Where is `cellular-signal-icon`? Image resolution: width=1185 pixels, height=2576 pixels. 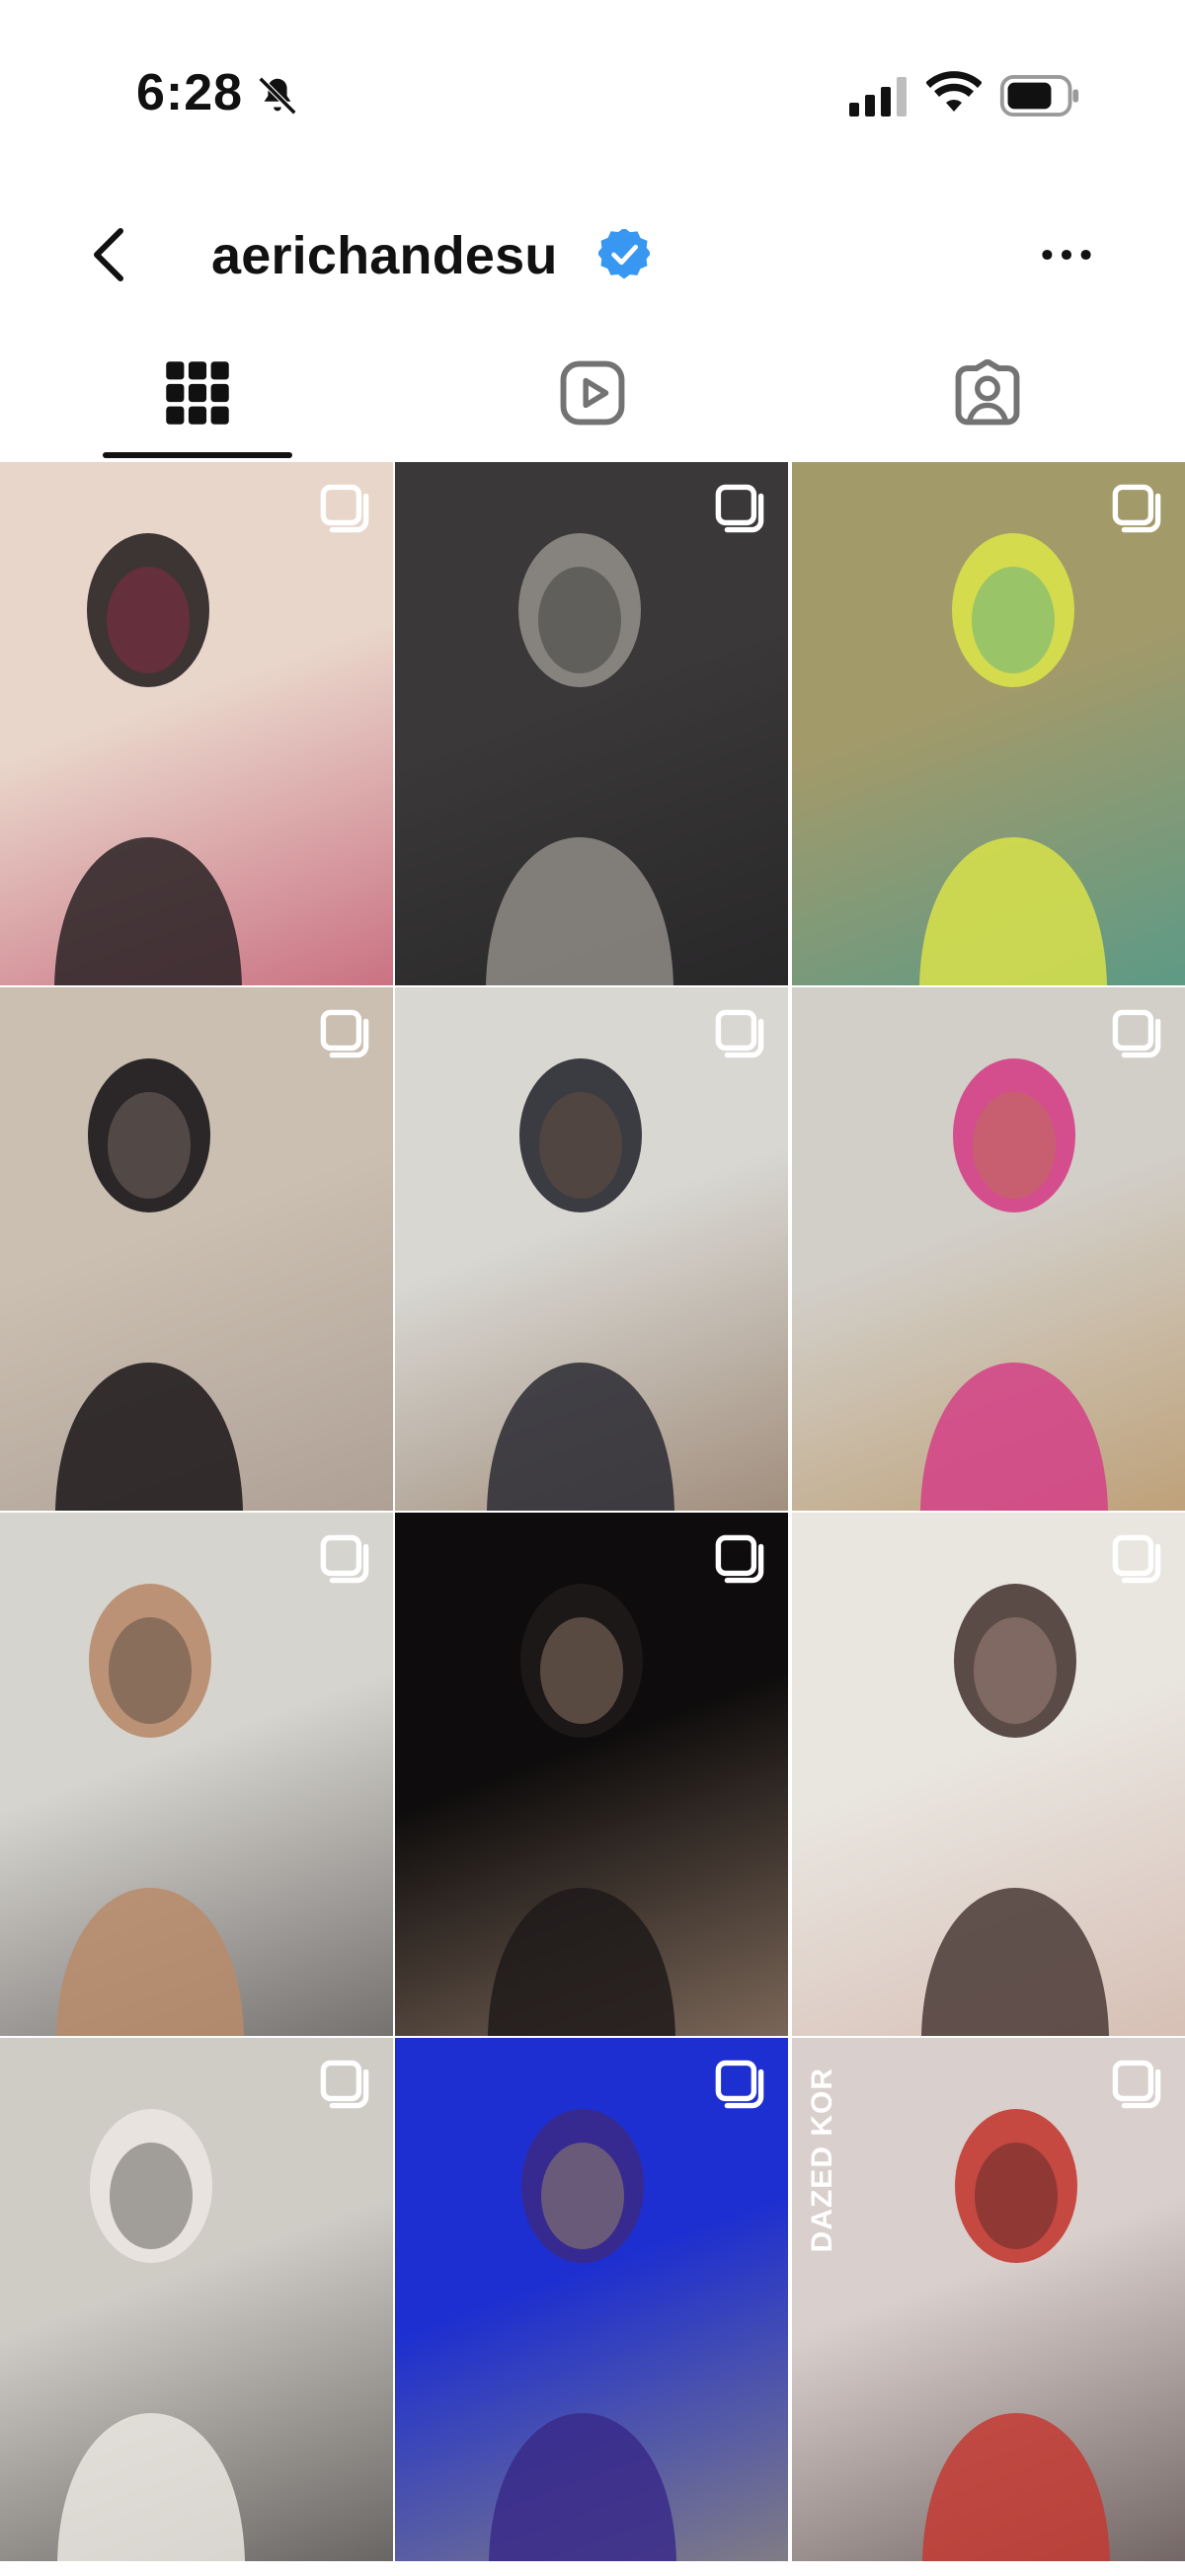
cellular-signal-icon is located at coordinates (878, 97).